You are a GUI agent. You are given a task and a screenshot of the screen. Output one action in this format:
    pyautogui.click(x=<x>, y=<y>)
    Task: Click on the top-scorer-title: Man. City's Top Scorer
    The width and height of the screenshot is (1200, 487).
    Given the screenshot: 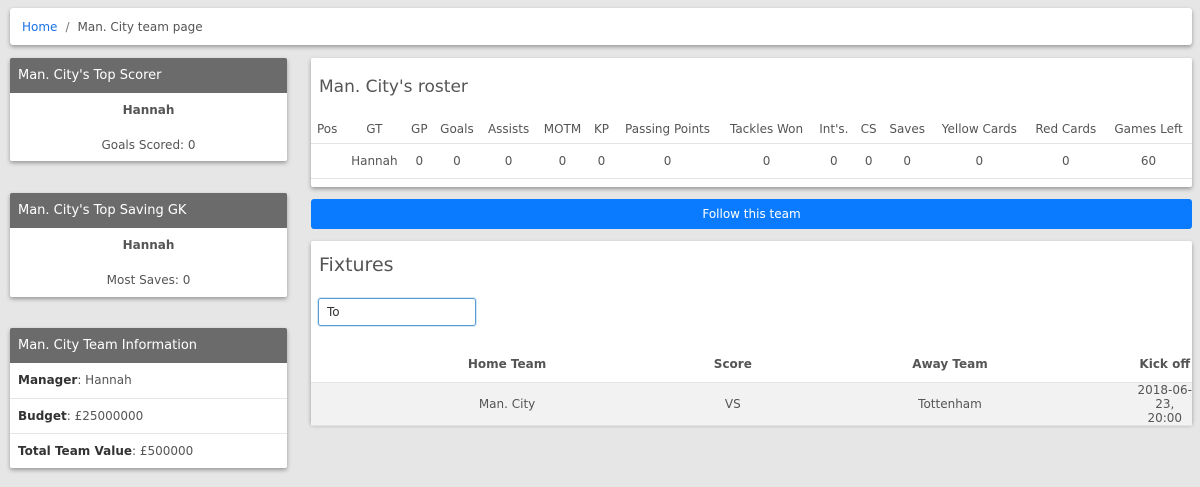 What is the action you would take?
    pyautogui.click(x=148, y=75)
    